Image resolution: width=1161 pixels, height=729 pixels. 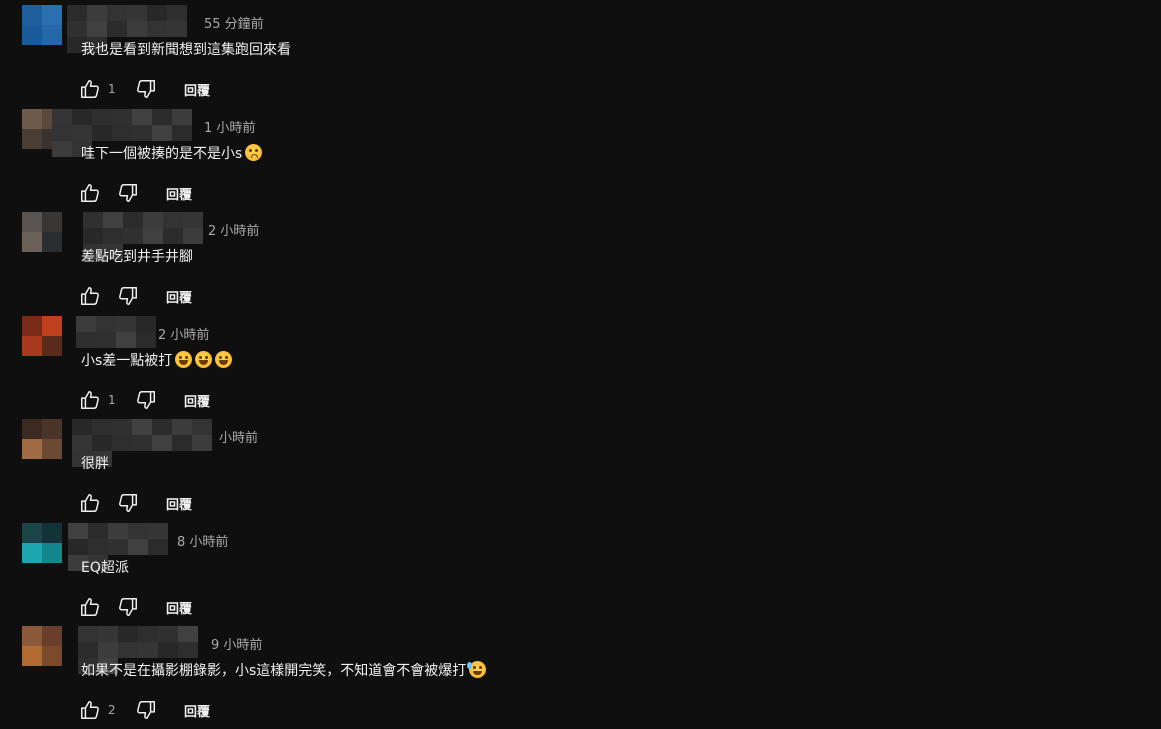 I want to click on comment-text: 小s差一點被打, so click(x=157, y=361).